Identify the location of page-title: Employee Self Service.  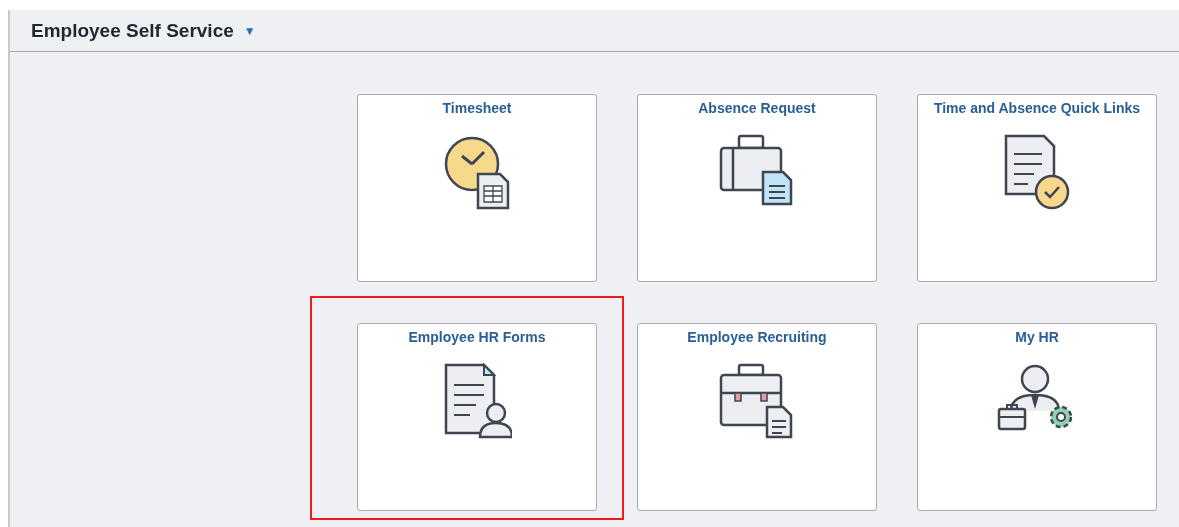
(132, 30).